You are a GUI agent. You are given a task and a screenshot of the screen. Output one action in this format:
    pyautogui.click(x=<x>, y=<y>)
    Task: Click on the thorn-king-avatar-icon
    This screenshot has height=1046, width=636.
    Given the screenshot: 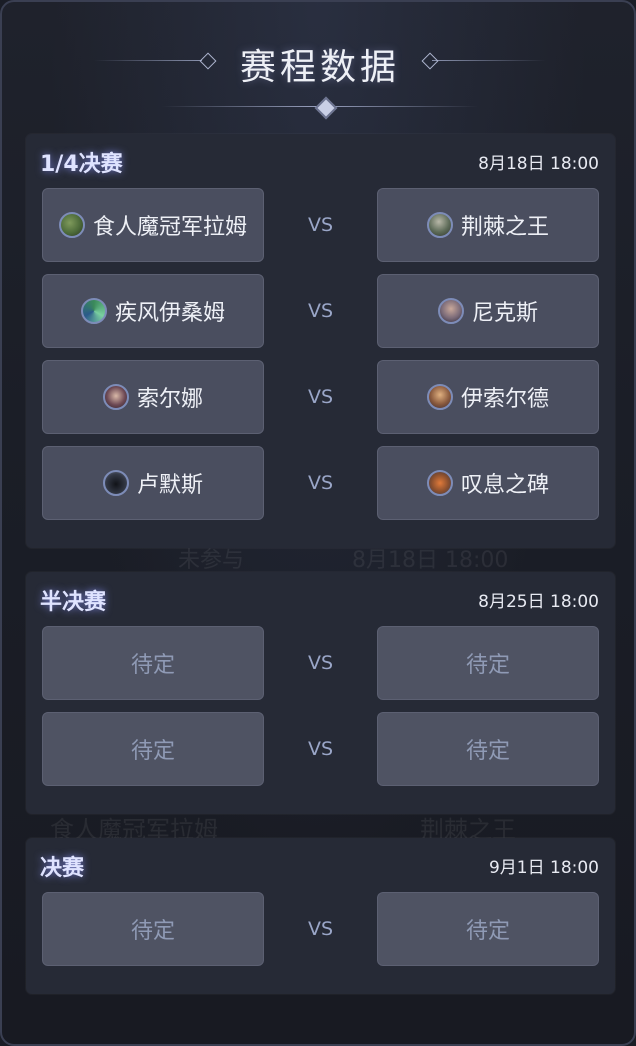 What is the action you would take?
    pyautogui.click(x=439, y=225)
    